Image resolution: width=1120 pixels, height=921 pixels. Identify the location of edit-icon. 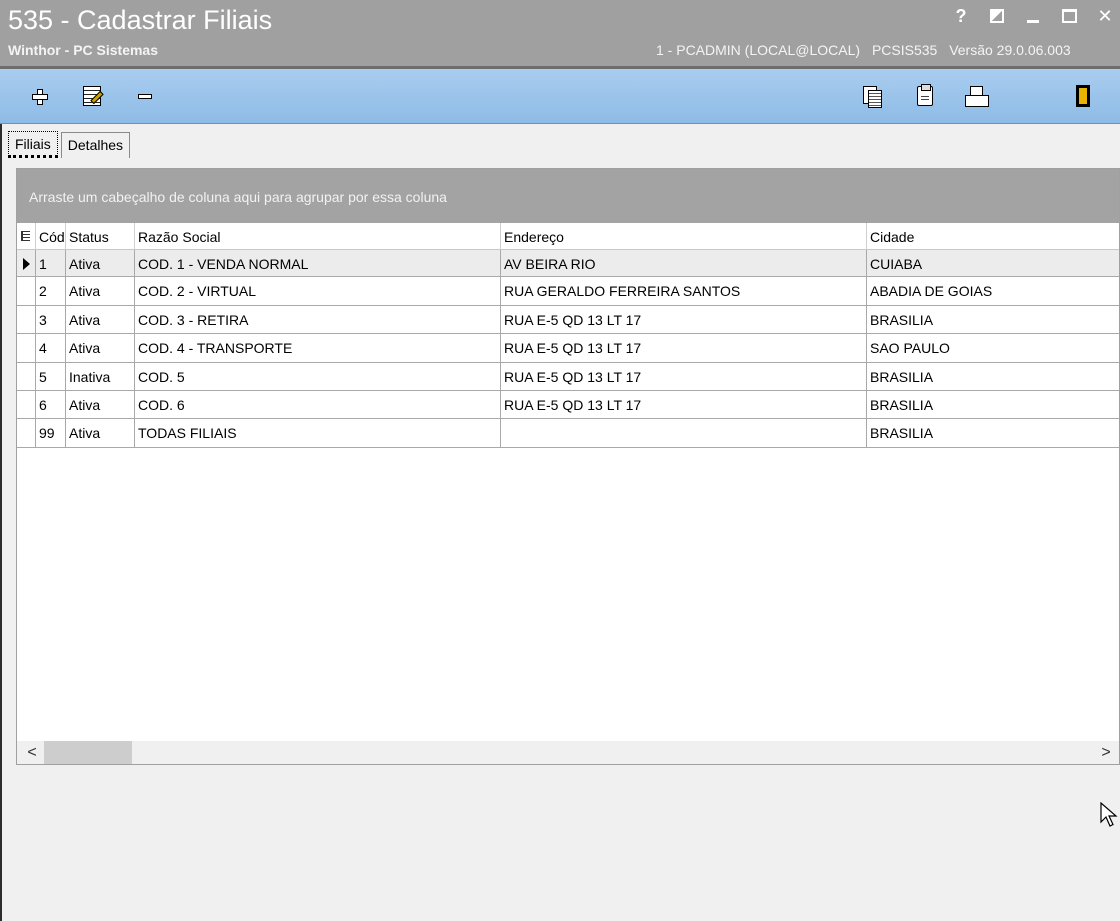
(92, 96).